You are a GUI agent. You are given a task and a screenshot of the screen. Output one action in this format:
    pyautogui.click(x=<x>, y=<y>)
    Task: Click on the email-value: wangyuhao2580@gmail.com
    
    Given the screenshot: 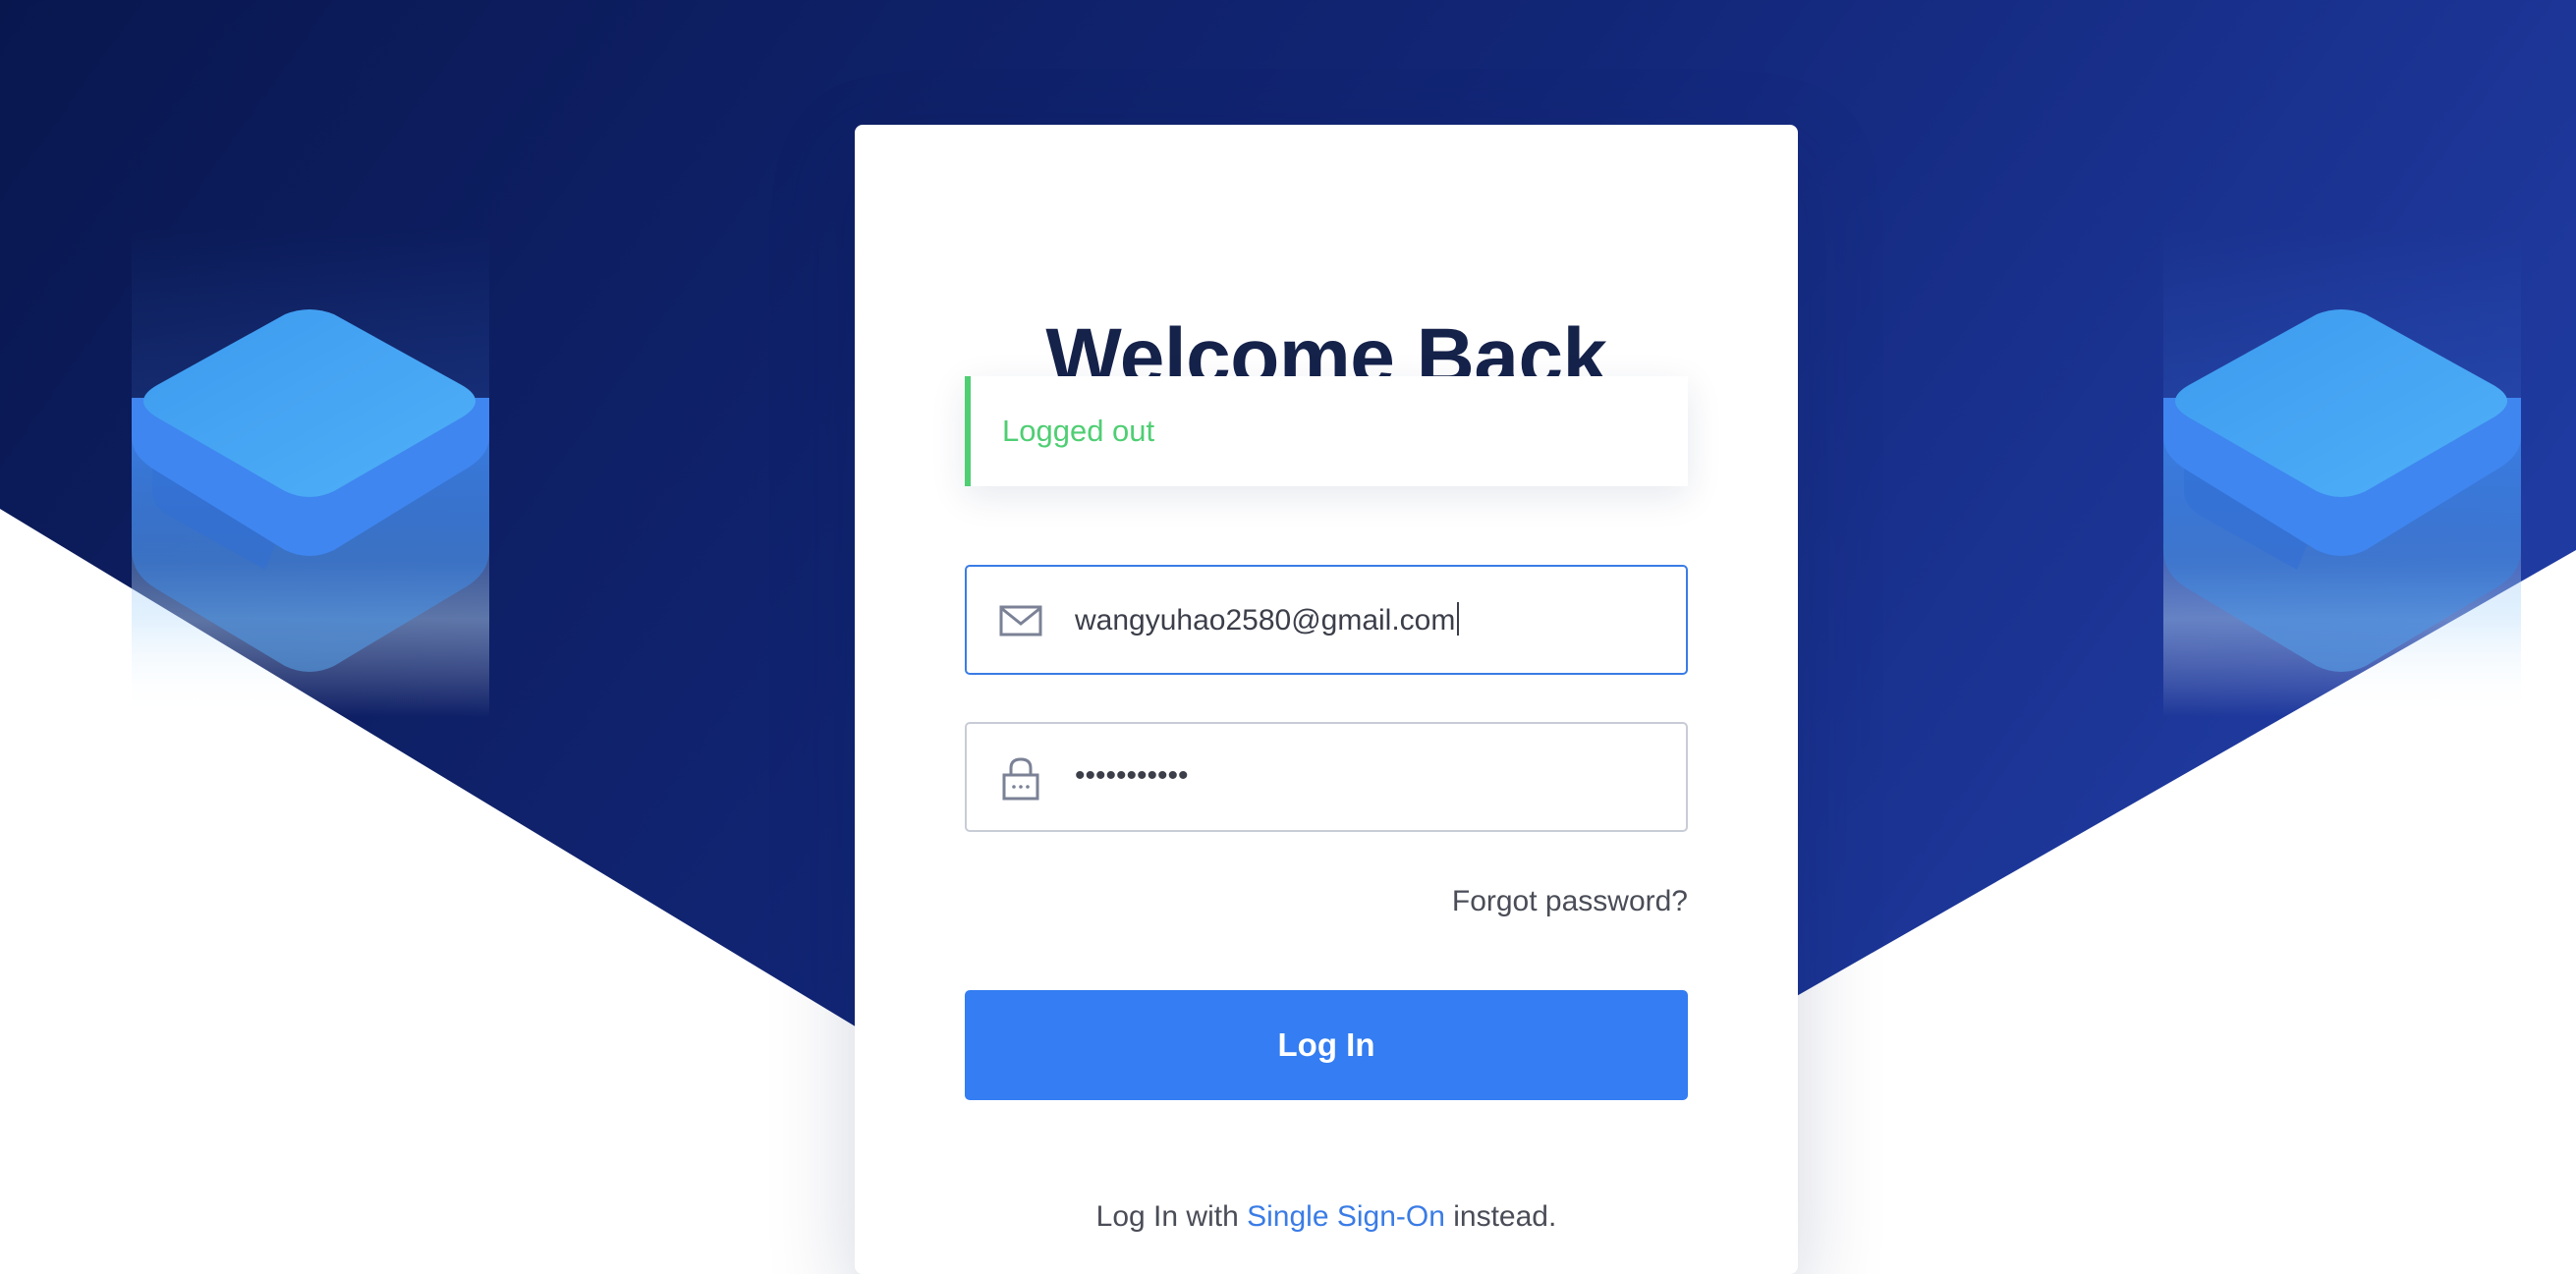 What is the action you would take?
    pyautogui.click(x=1265, y=620)
    